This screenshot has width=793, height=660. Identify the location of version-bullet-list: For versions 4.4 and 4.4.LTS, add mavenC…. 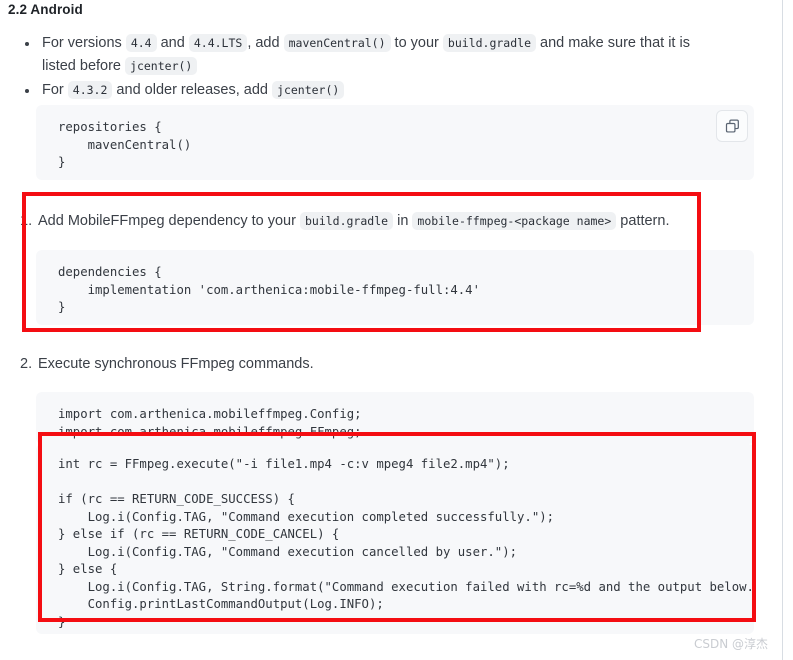
(371, 67).